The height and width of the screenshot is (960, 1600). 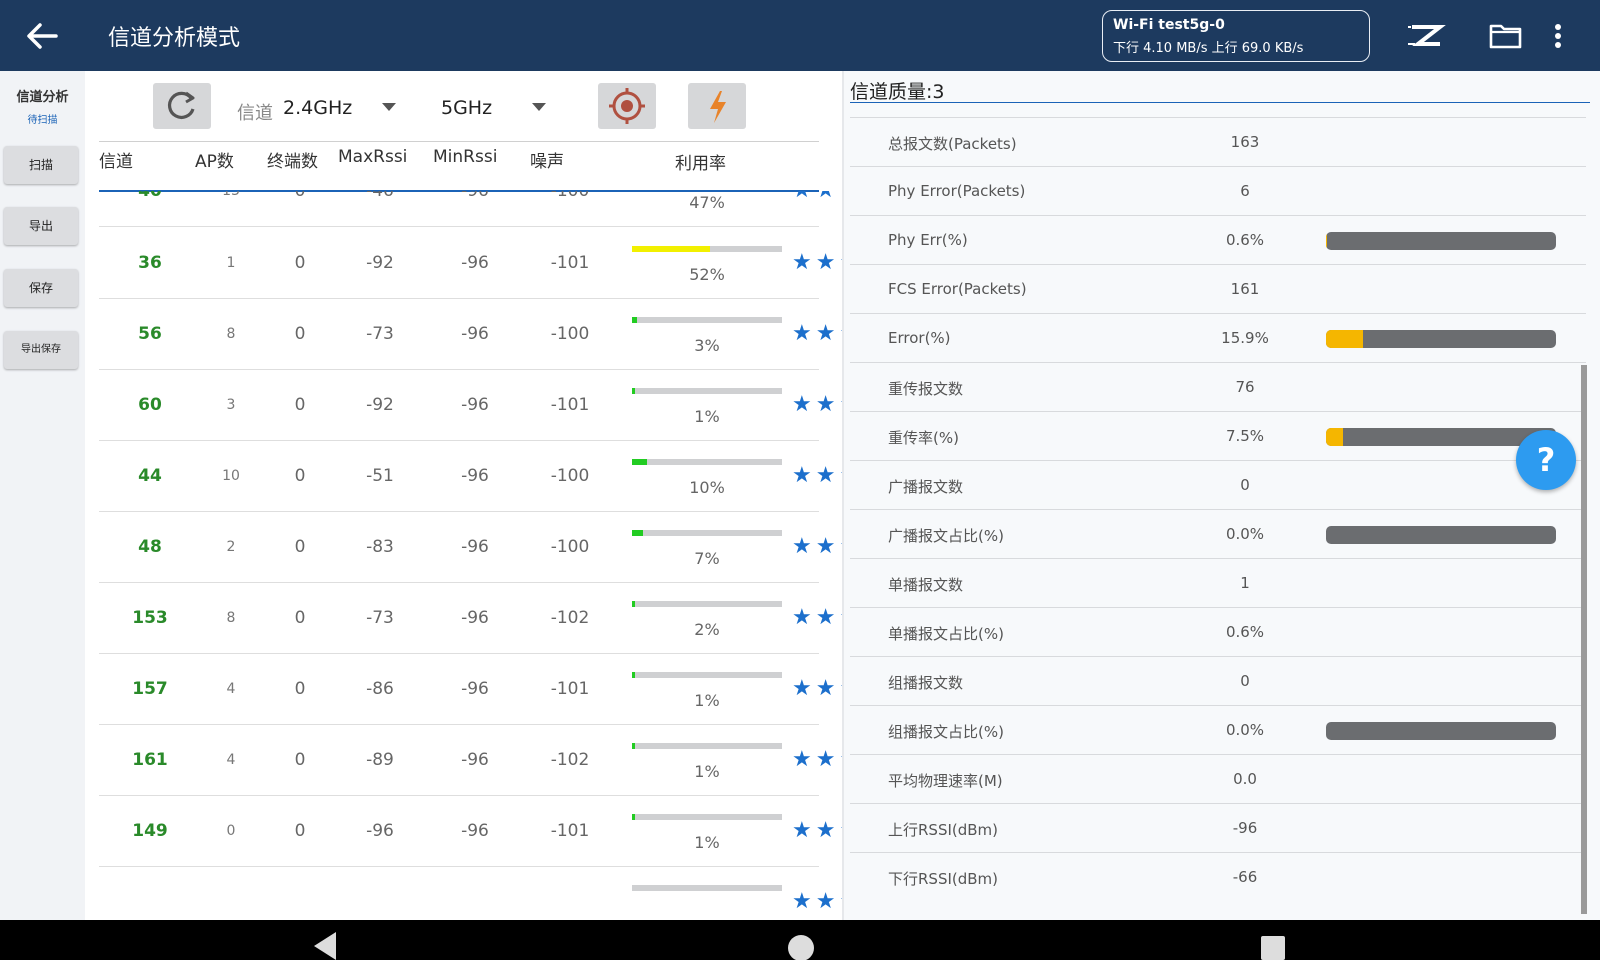 What do you see at coordinates (1236, 36) in the screenshot?
I see `wifi-status-box: Wi-Fi test5g-0 下行 4.10 MB/s 上行 69.0 KB/s` at bounding box center [1236, 36].